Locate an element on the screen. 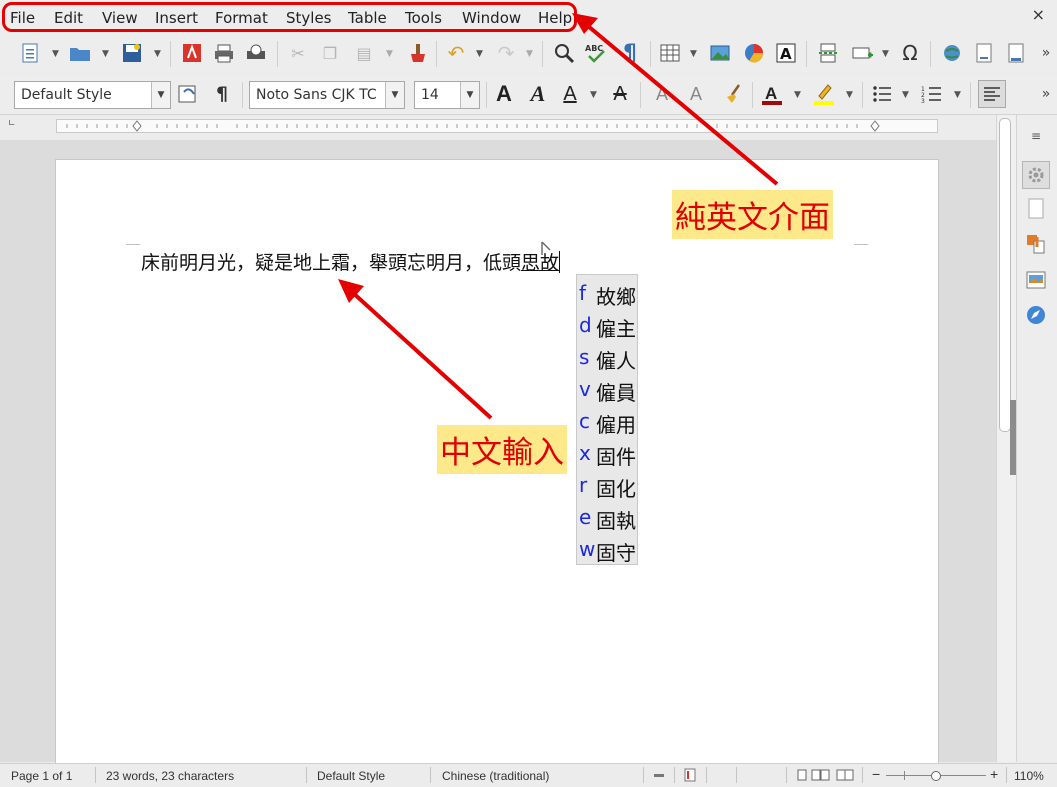  insert-endnote-icon is located at coordinates (1016, 53).